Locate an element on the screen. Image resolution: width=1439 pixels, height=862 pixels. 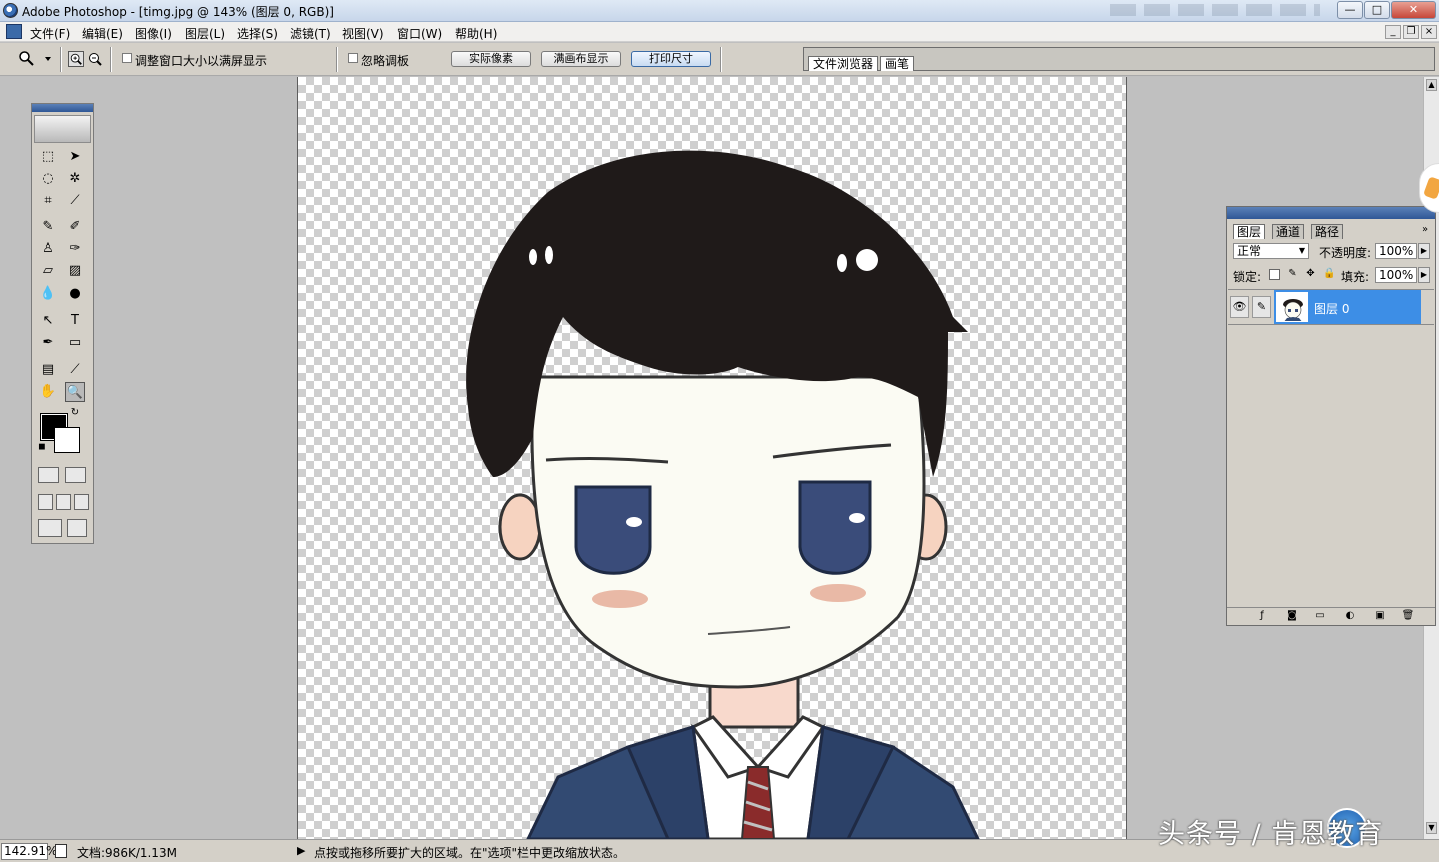
zoom-tool-icon is located at coordinates (26, 58).